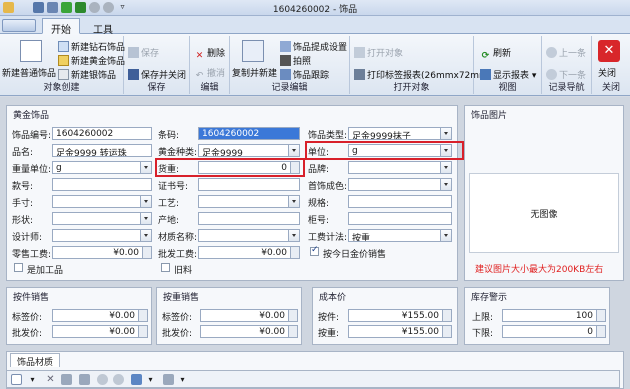 This screenshot has height=389, width=630. Describe the element at coordinates (209, 54) in the screenshot. I see `delete-button: ✕ 删除` at that location.